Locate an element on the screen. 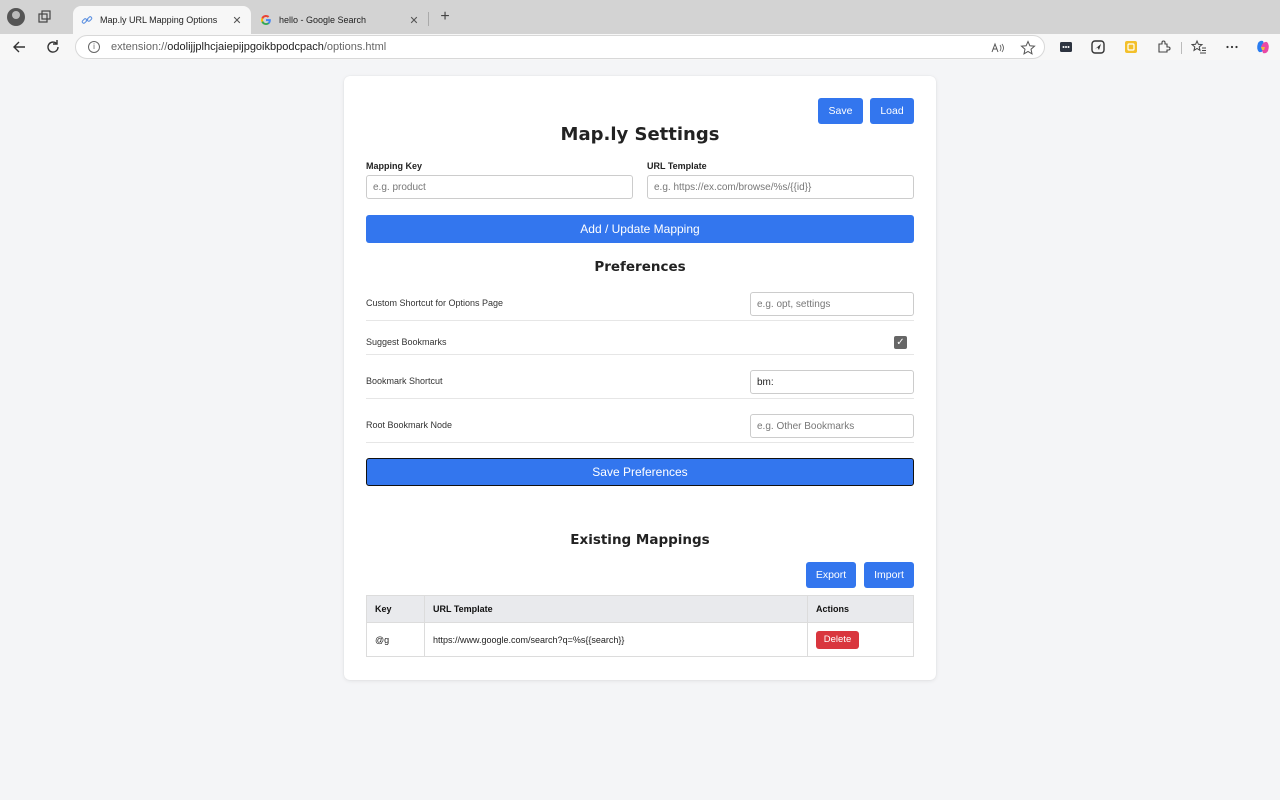 This screenshot has width=1280, height=800. shortcut-label: Custom Shortcut for Options Page is located at coordinates (435, 303).